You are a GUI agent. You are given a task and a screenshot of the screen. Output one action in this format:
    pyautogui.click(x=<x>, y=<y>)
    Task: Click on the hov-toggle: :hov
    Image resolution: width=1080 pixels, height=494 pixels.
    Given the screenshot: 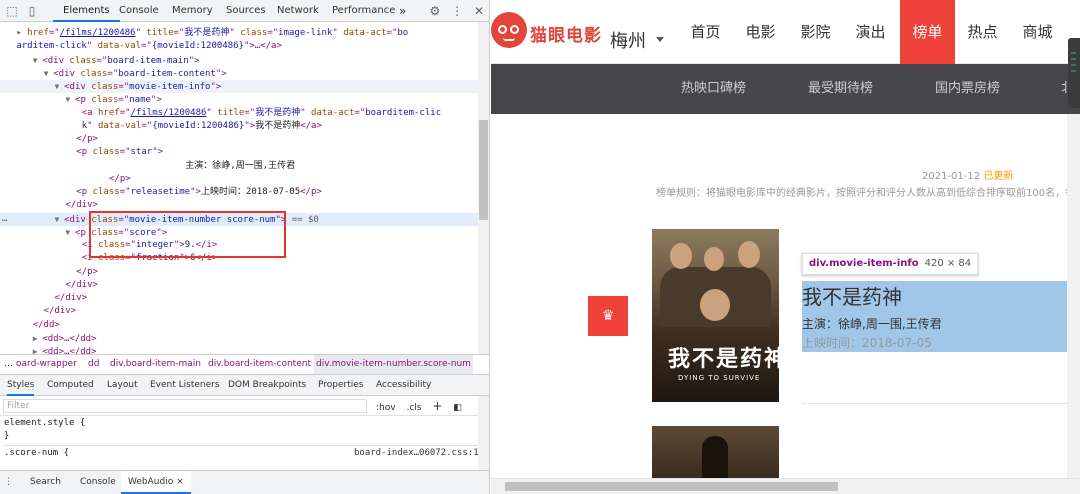 What is the action you would take?
    pyautogui.click(x=386, y=408)
    